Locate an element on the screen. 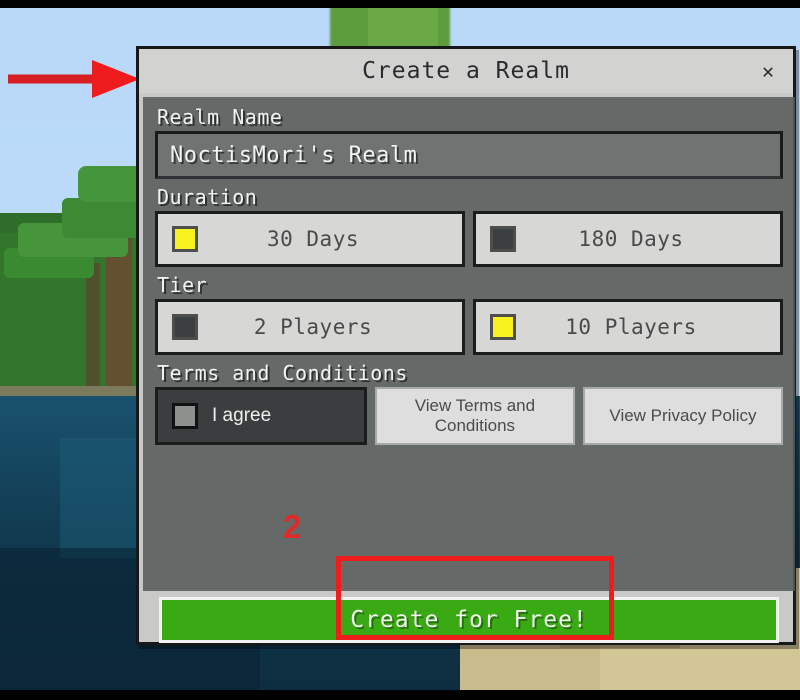  pointer-arrow-annotation is located at coordinates (81, 79).